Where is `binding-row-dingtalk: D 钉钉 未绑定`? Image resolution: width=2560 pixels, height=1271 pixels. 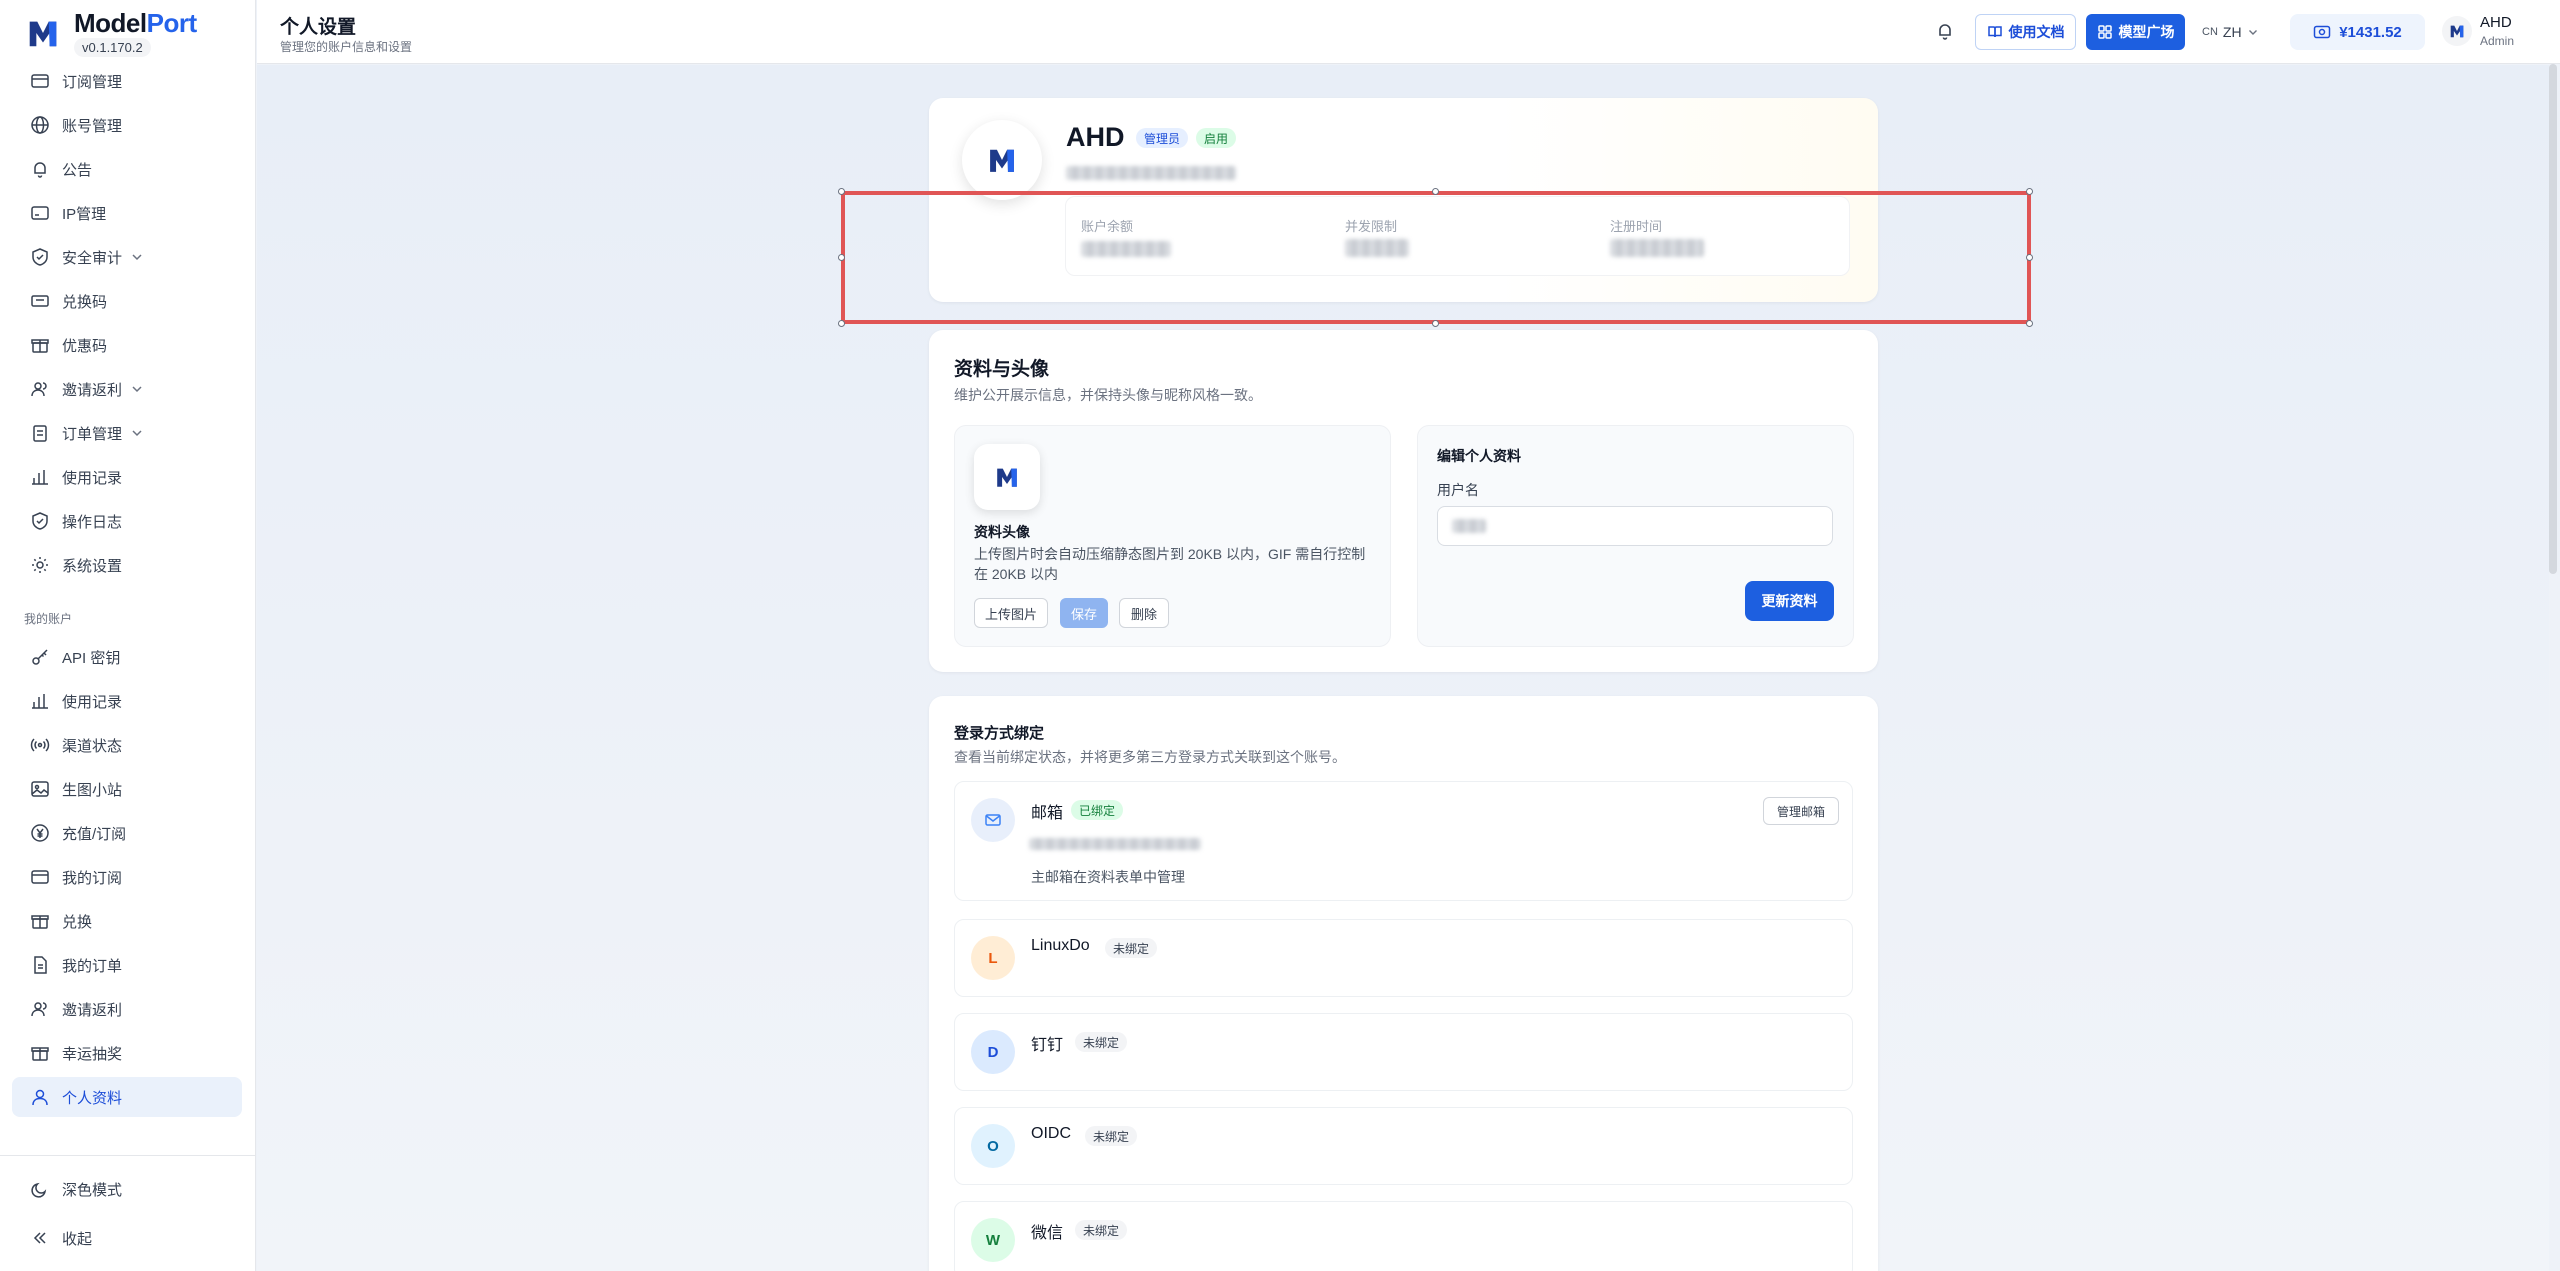
binding-row-dingtalk: D 钉钉 未绑定 is located at coordinates (1403, 1052).